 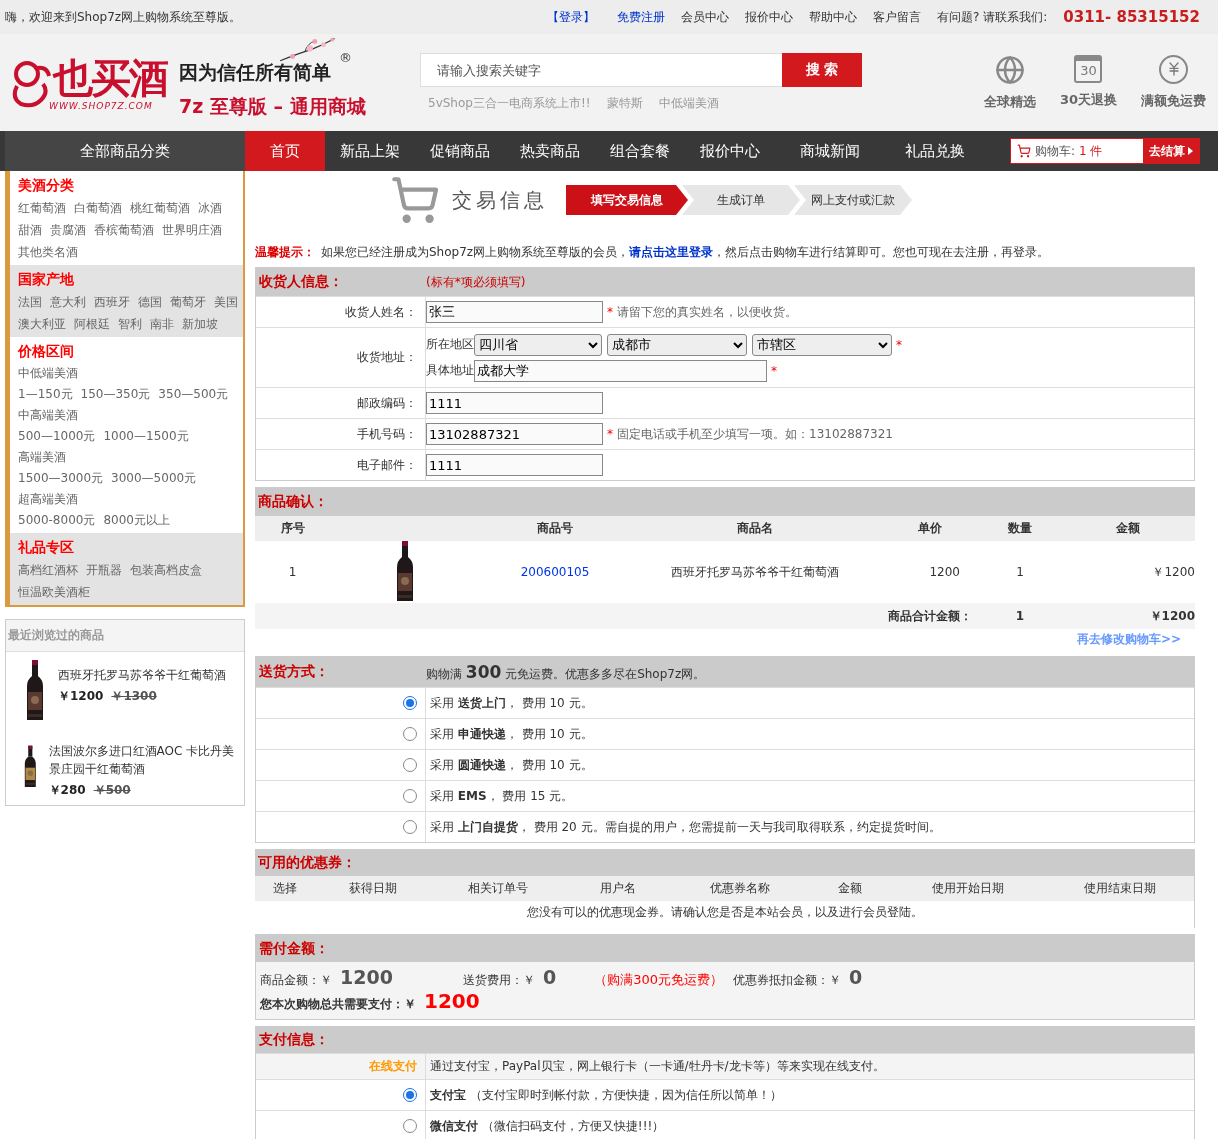 What do you see at coordinates (497, 888) in the screenshot?
I see `column-header: 相关订单号` at bounding box center [497, 888].